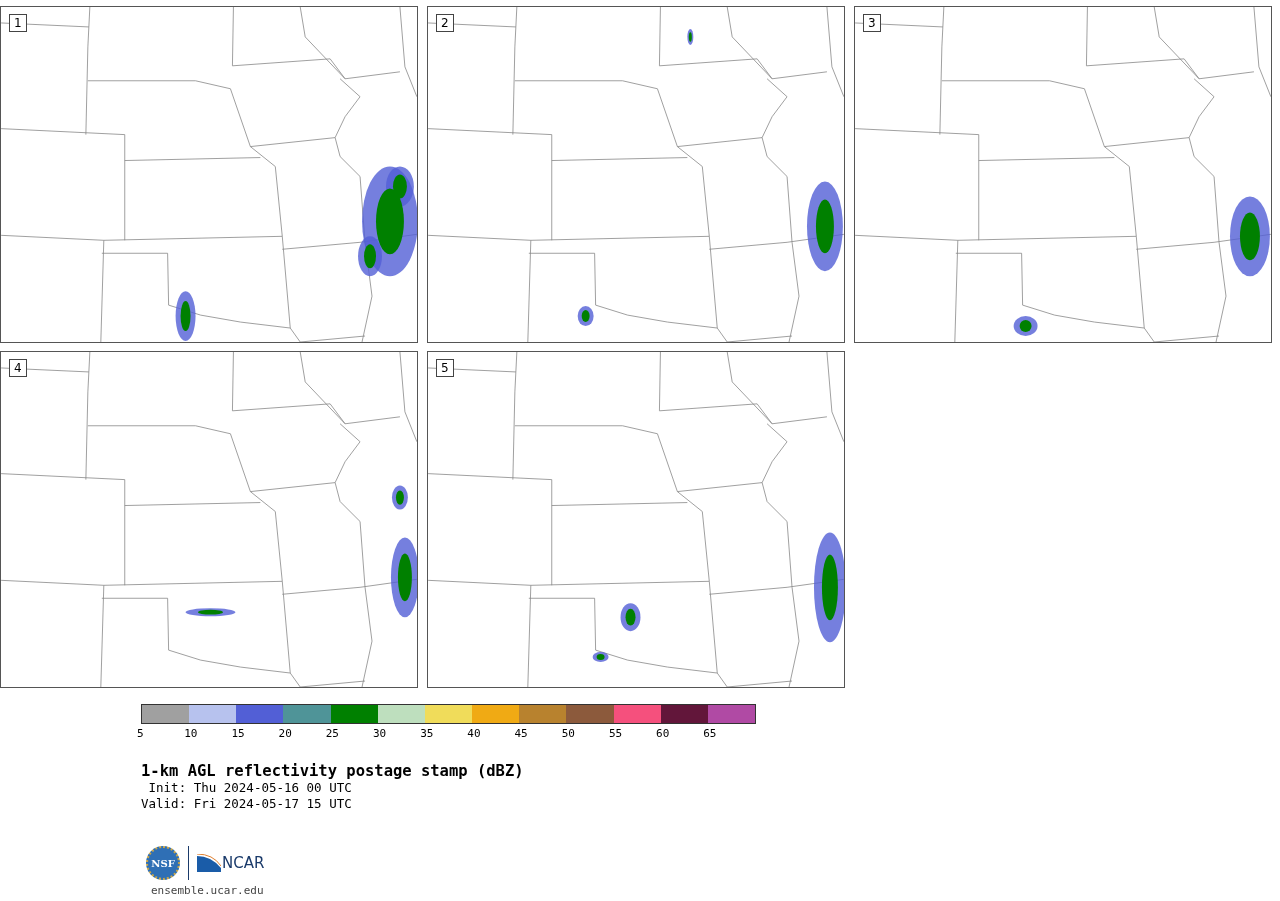  I want to click on panel-number: 4, so click(18, 368).